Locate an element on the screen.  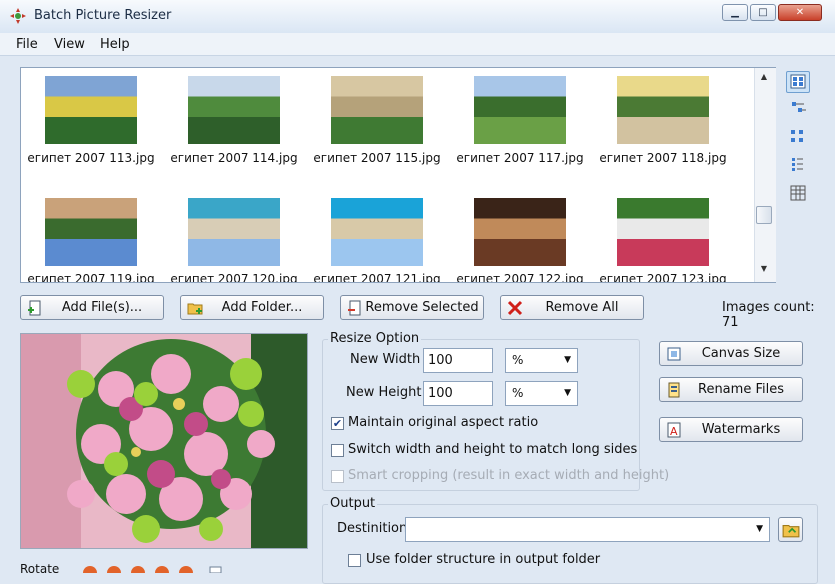
thumbnail-view-icon is located at coordinates (798, 82).